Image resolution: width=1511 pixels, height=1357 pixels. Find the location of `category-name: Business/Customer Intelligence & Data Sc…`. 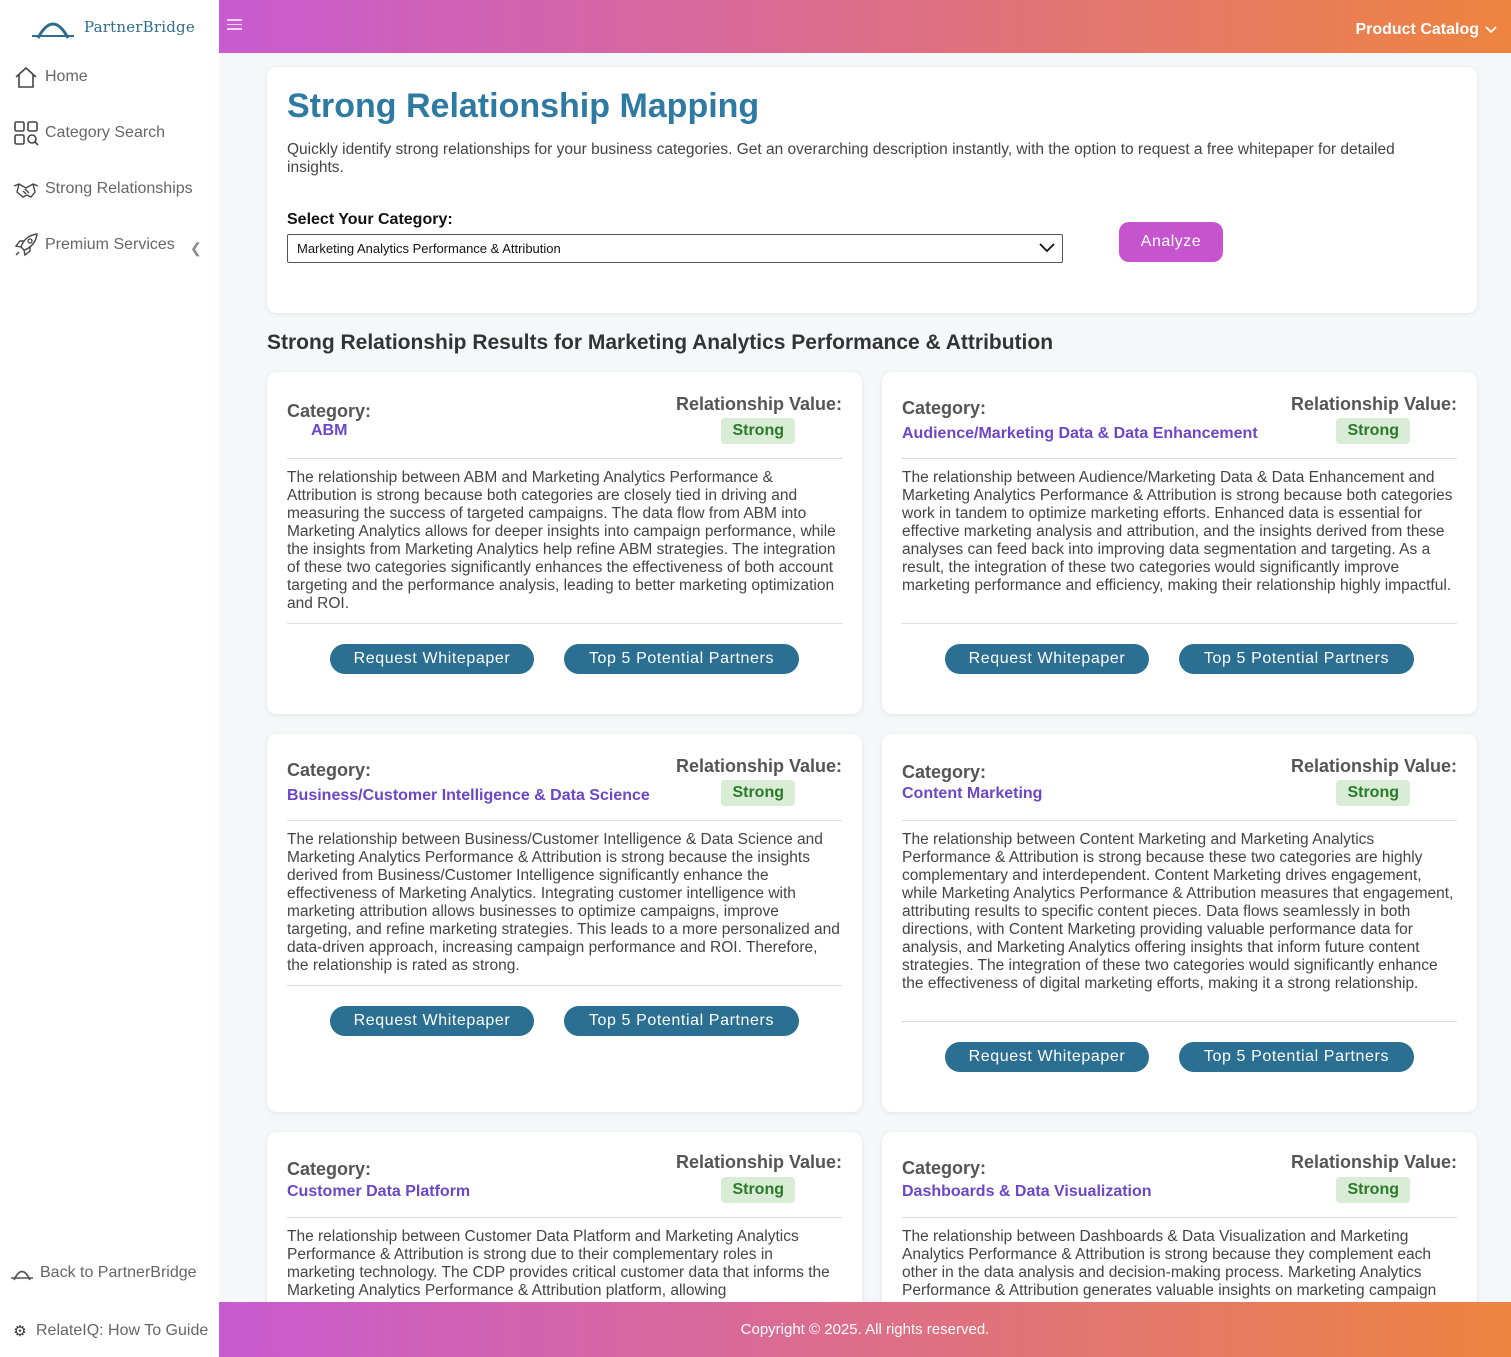

category-name: Business/Customer Intelligence & Data Sc… is located at coordinates (468, 796).